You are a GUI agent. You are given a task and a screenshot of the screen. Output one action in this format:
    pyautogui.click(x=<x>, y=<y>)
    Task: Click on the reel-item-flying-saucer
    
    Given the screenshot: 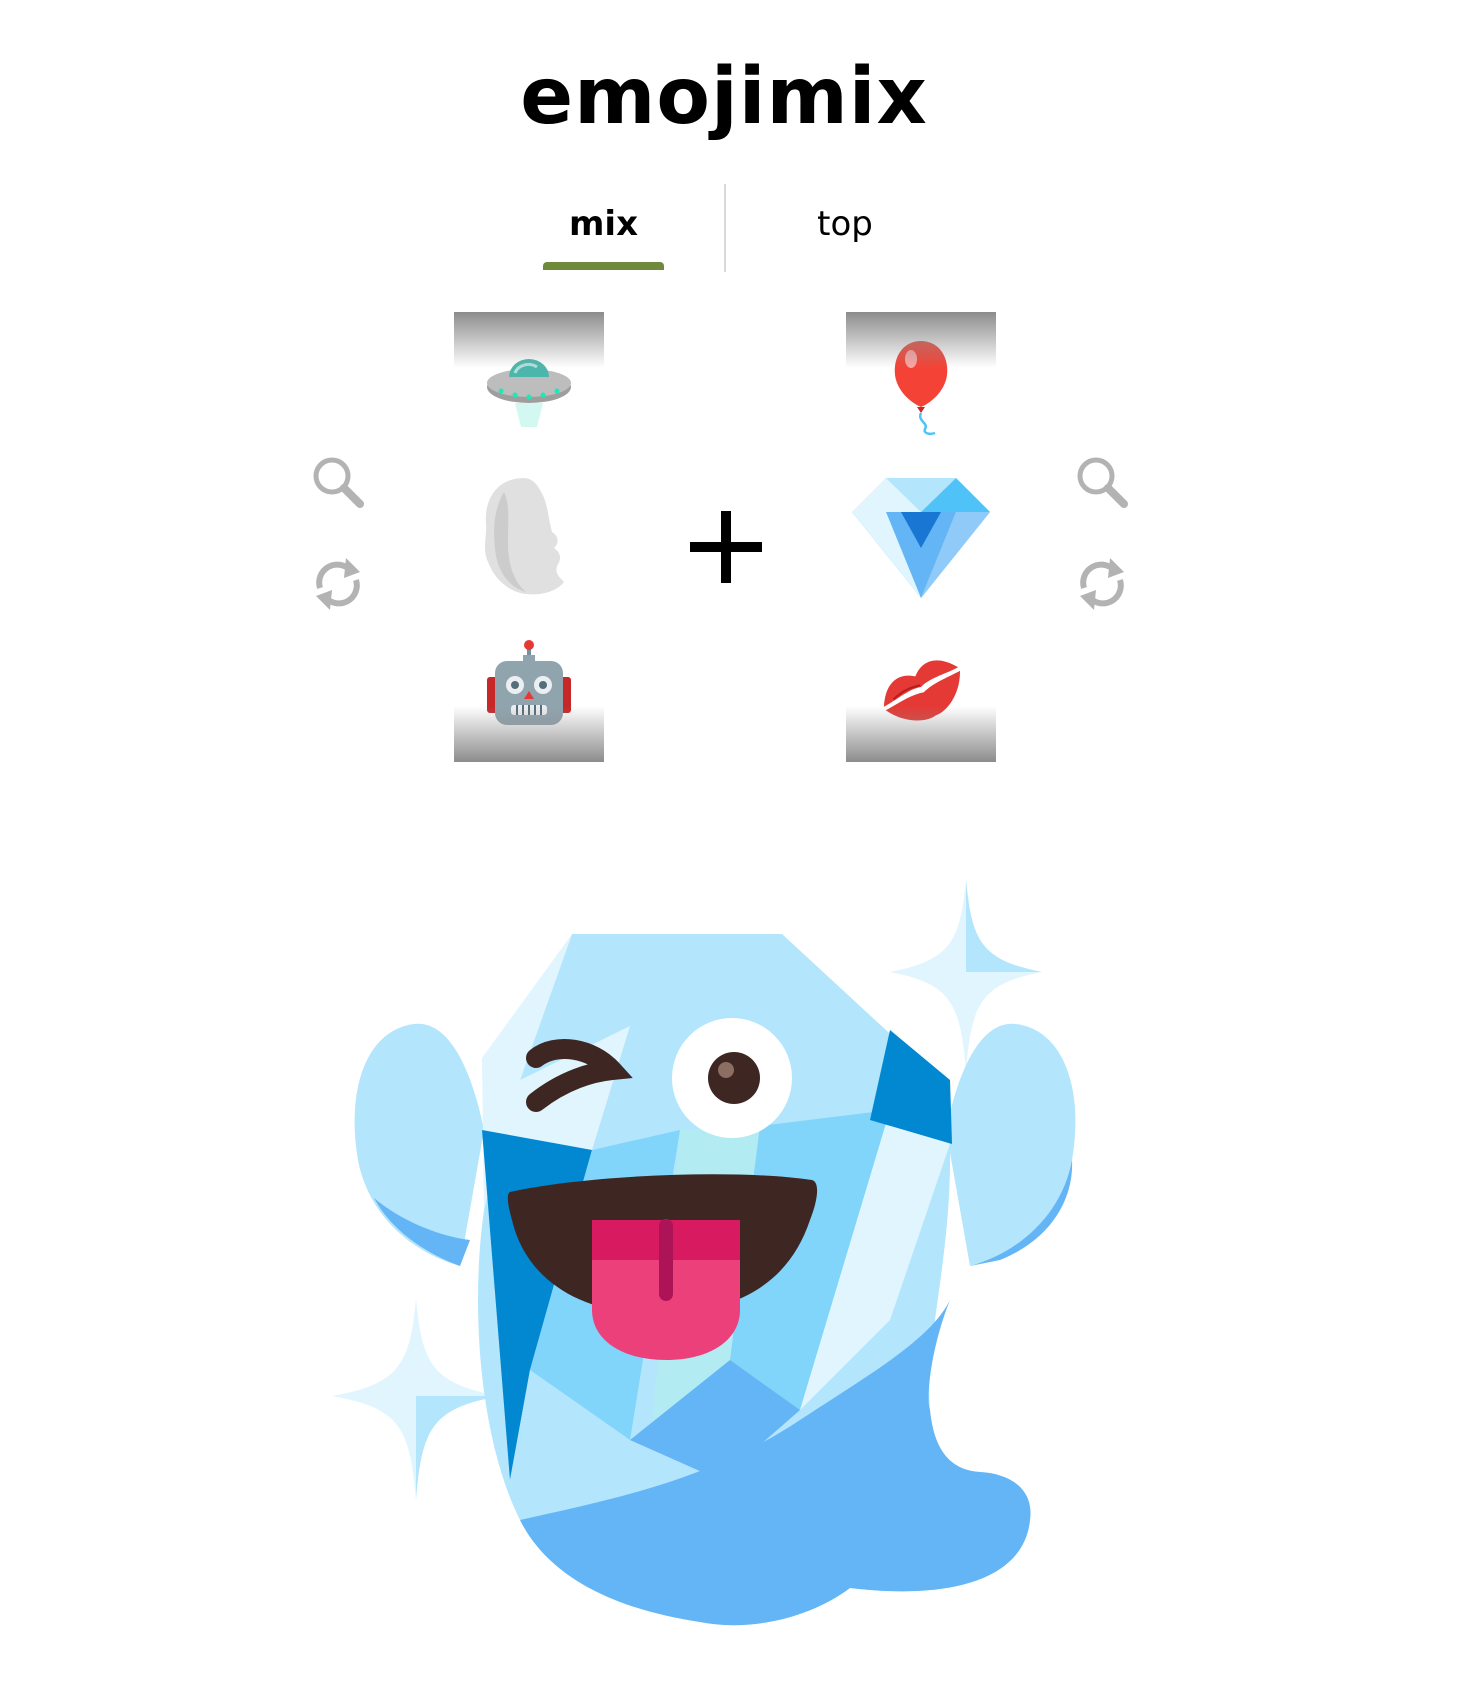 What is the action you would take?
    pyautogui.click(x=529, y=387)
    